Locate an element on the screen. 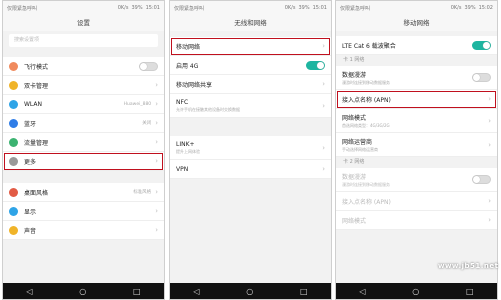 The width and height of the screenshot is (501, 300). page-title: 移动网络 is located at coordinates (416, 23).